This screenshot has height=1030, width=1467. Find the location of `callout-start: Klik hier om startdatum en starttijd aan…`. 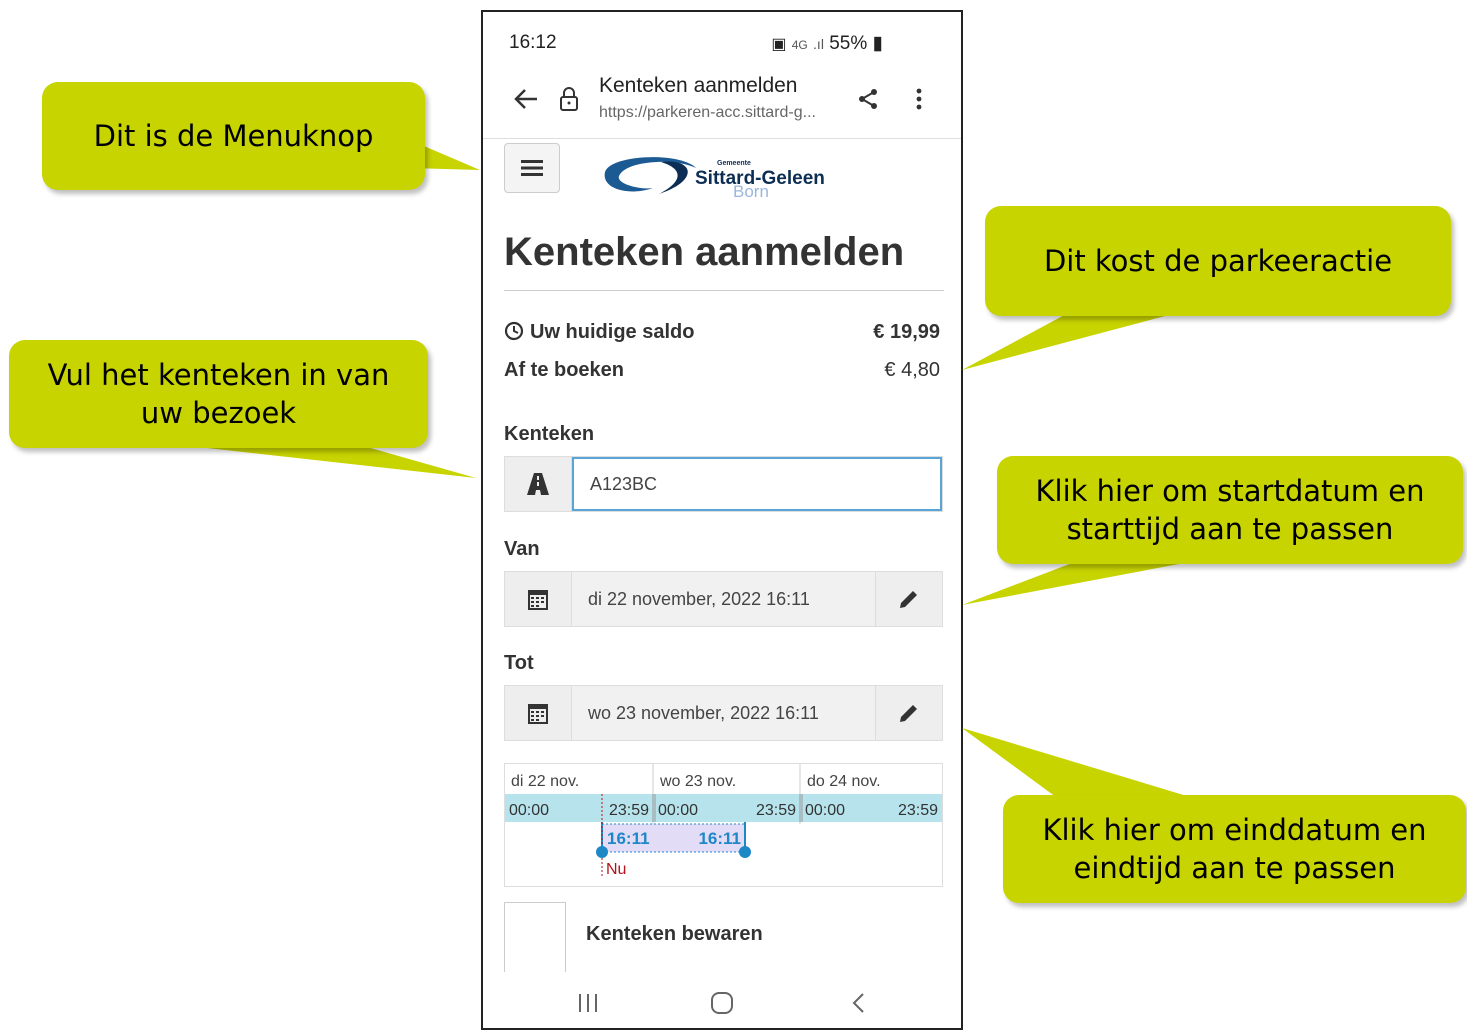

callout-start: Klik hier om startdatum en starttijd aan… is located at coordinates (1230, 510).